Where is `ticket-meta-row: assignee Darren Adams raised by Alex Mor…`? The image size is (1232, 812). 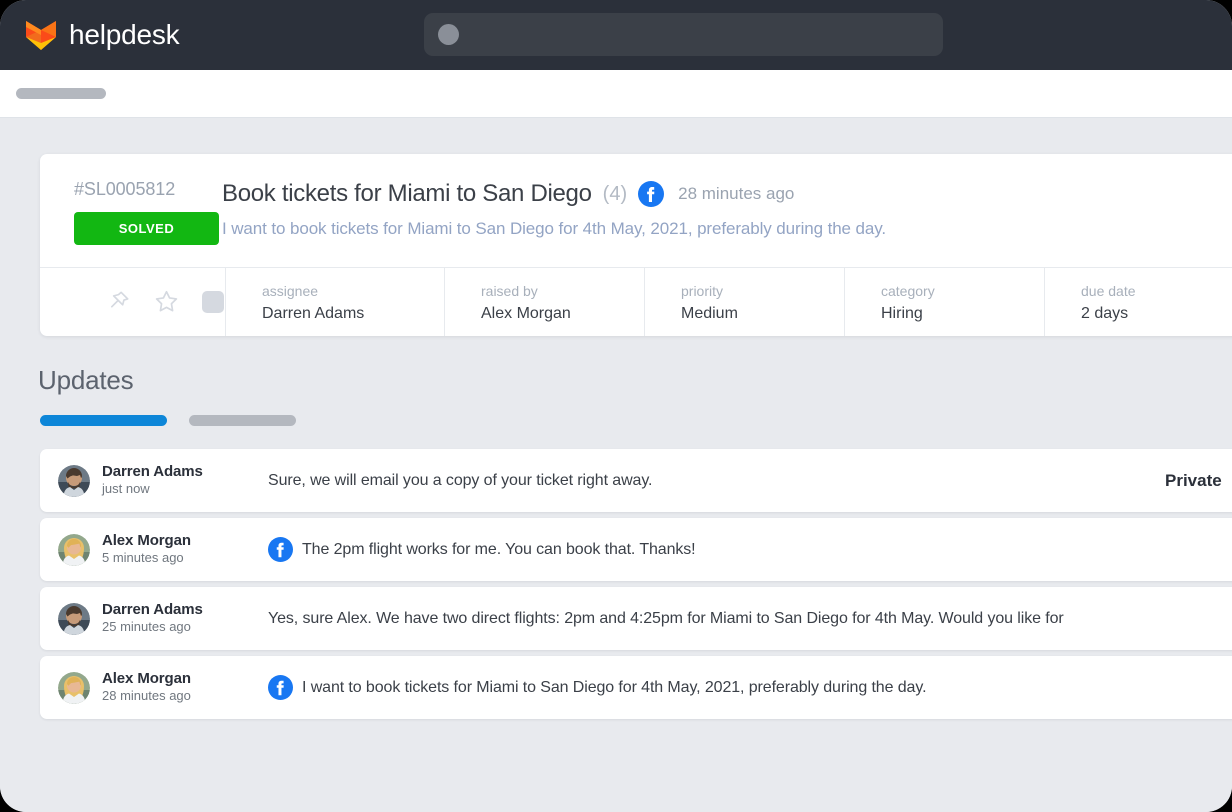
ticket-meta-row: assignee Darren Adams raised by Alex Mor… is located at coordinates (636, 301).